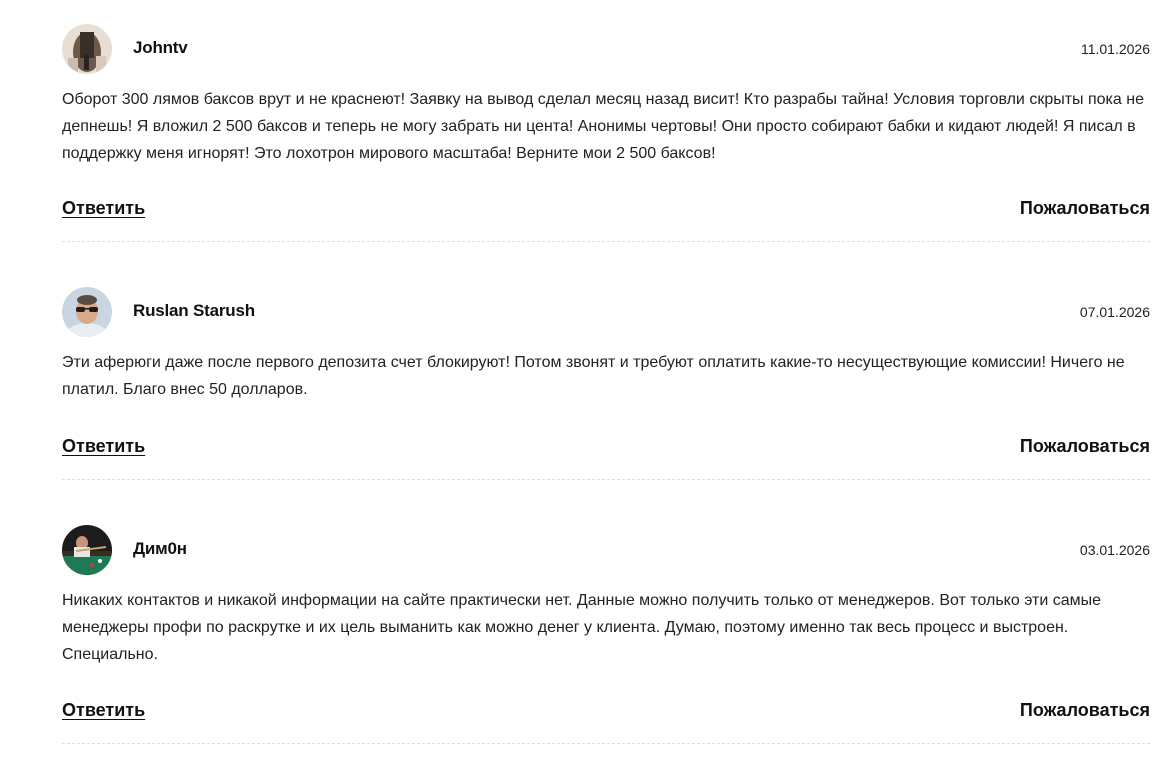  What do you see at coordinates (606, 551) in the screenshot?
I see `comment-header: Дим0н 03.01.2026` at bounding box center [606, 551].